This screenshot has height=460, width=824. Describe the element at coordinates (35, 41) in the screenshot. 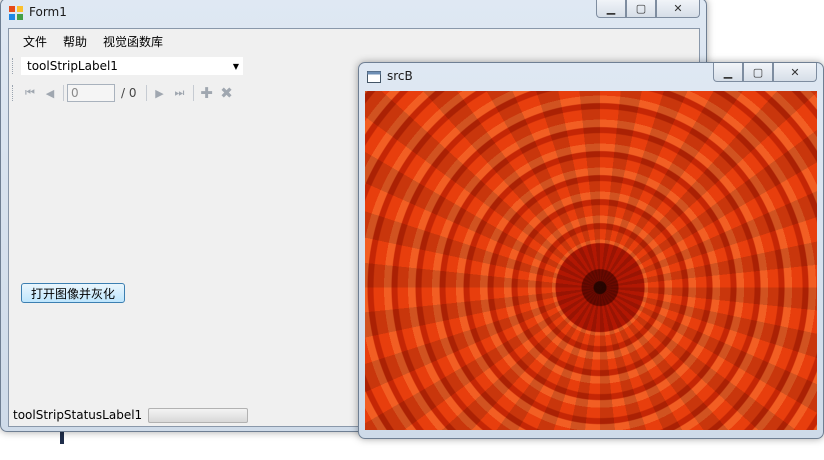

I see `menu-file: 文件` at that location.